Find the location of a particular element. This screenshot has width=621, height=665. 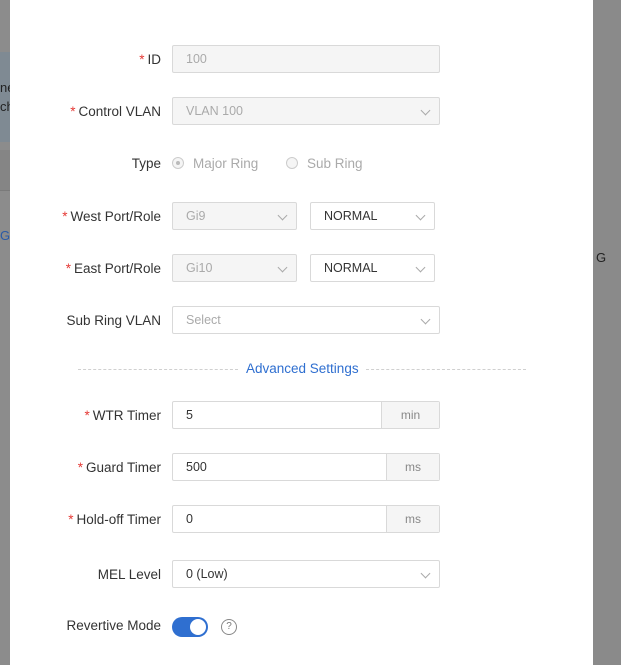

west-port-row: * West Port/Role Gi9 NORMAL is located at coordinates (301, 217).